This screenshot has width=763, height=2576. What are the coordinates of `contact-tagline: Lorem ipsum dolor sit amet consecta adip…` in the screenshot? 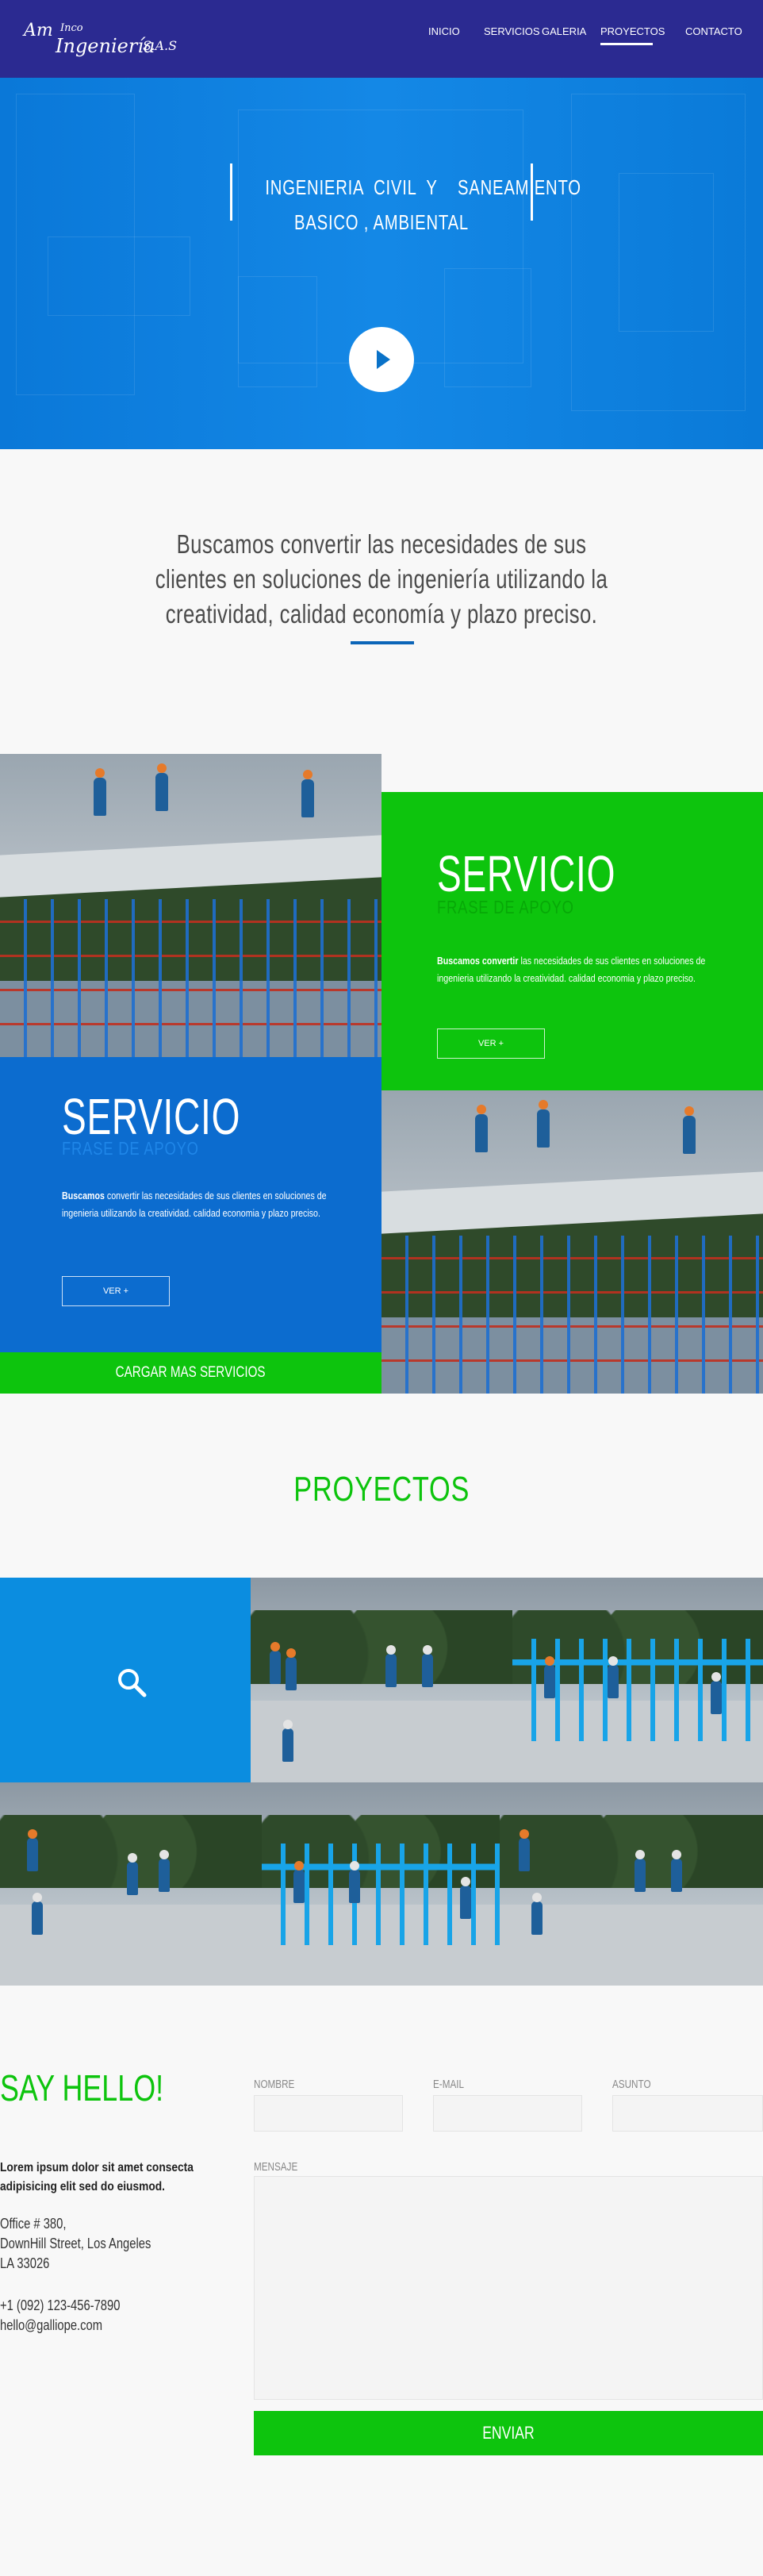 It's located at (97, 2177).